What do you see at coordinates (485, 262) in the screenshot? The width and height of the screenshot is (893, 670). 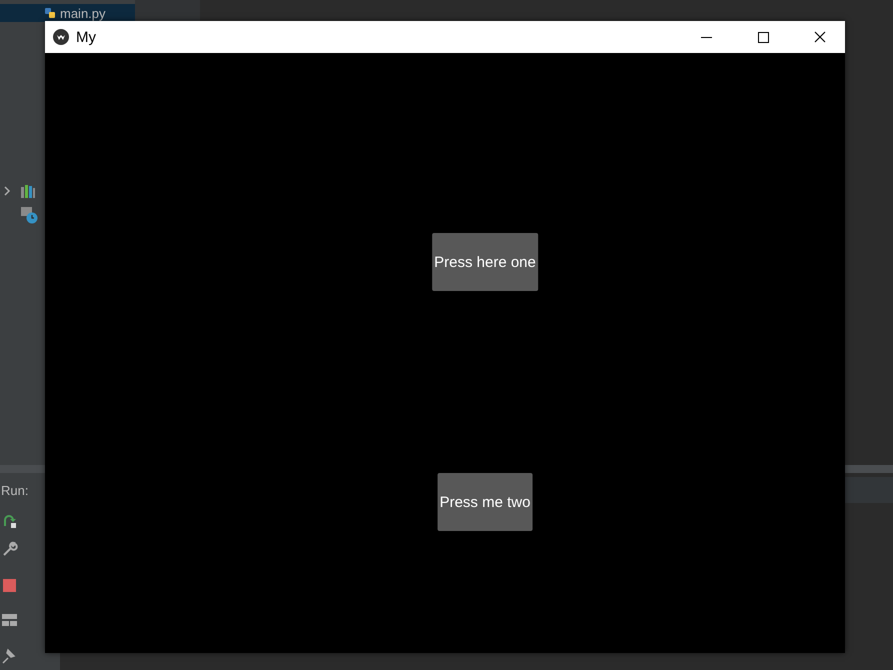 I see `press-button: Press here one` at bounding box center [485, 262].